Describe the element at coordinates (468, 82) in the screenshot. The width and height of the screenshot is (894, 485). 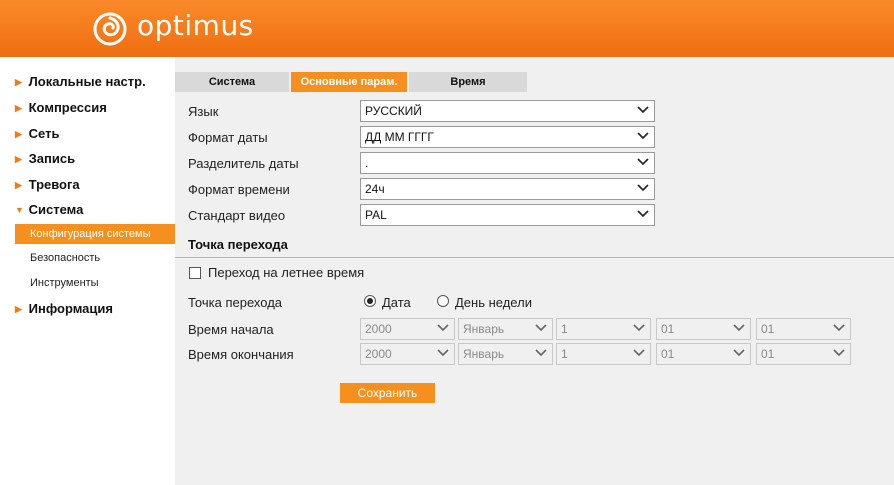
I see `tab-time: Время` at that location.